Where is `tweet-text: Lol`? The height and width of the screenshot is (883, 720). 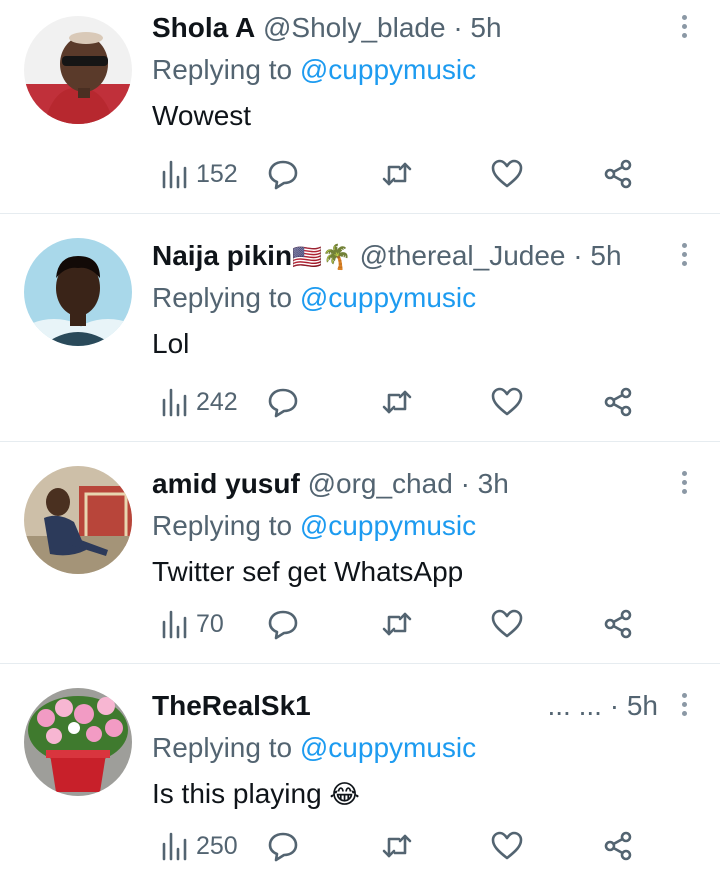
tweet-text: Lol is located at coordinates (171, 343).